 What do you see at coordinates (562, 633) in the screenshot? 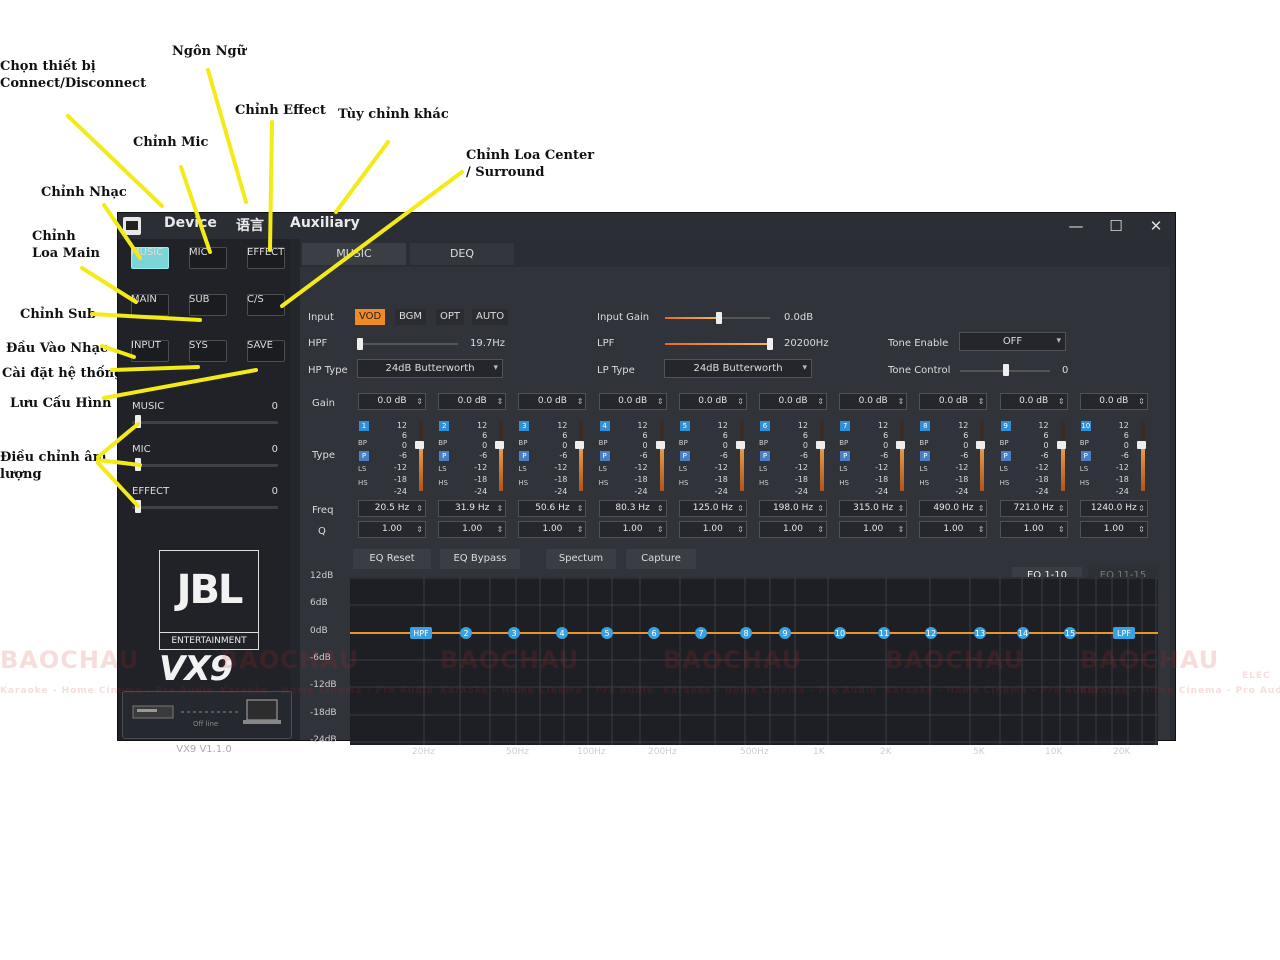
I see `eq-node-4: 4` at bounding box center [562, 633].